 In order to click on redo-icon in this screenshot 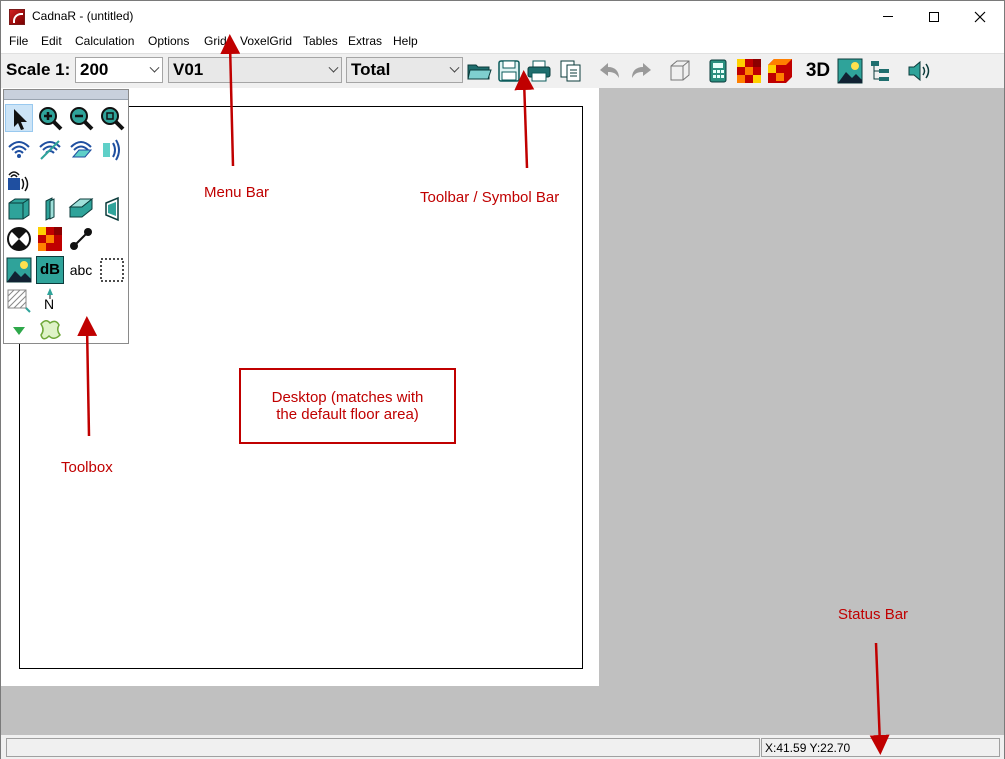, I will do `click(641, 70)`.